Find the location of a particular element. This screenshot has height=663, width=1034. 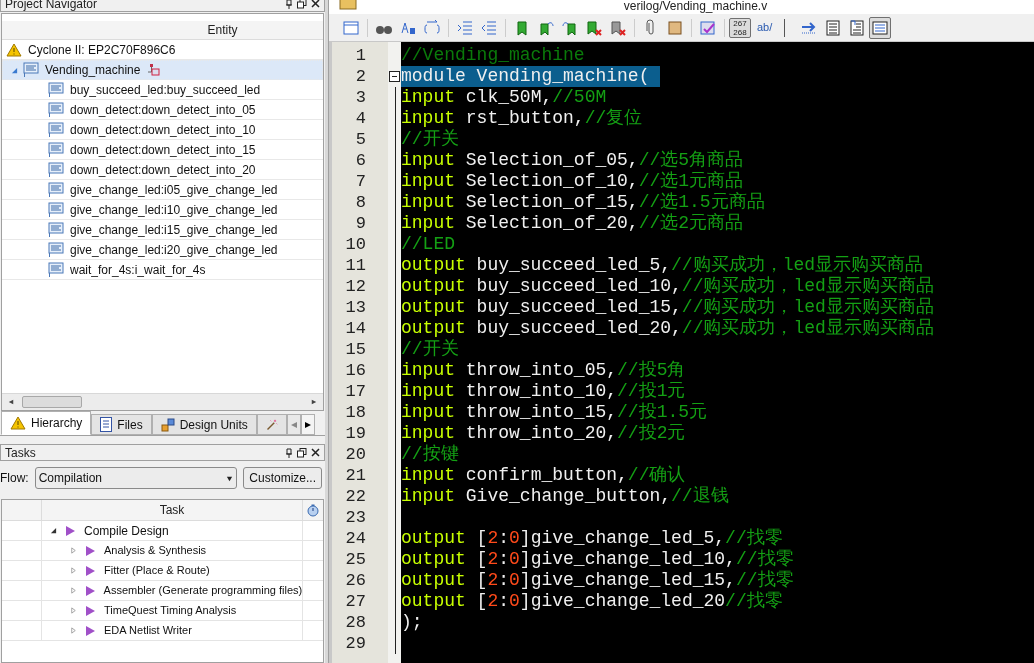

code-line: input Selection_of_05,//选5角商品 is located at coordinates (572, 160).